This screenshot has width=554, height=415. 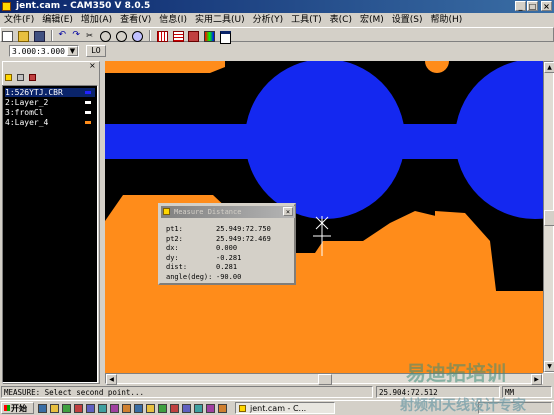 What do you see at coordinates (32, 77) in the screenshot?
I see `layer-color-icon` at bounding box center [32, 77].